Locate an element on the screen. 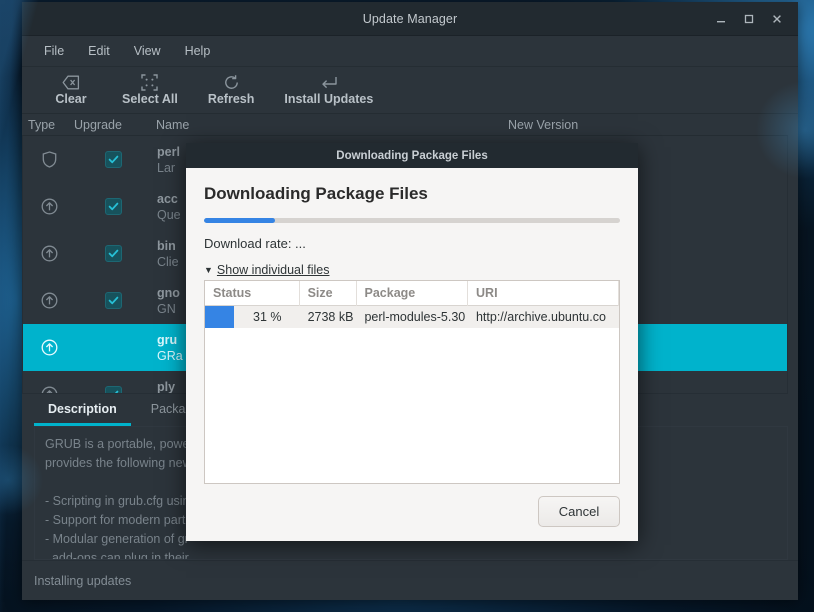 The image size is (814, 612). minimize-icon is located at coordinates (721, 19).